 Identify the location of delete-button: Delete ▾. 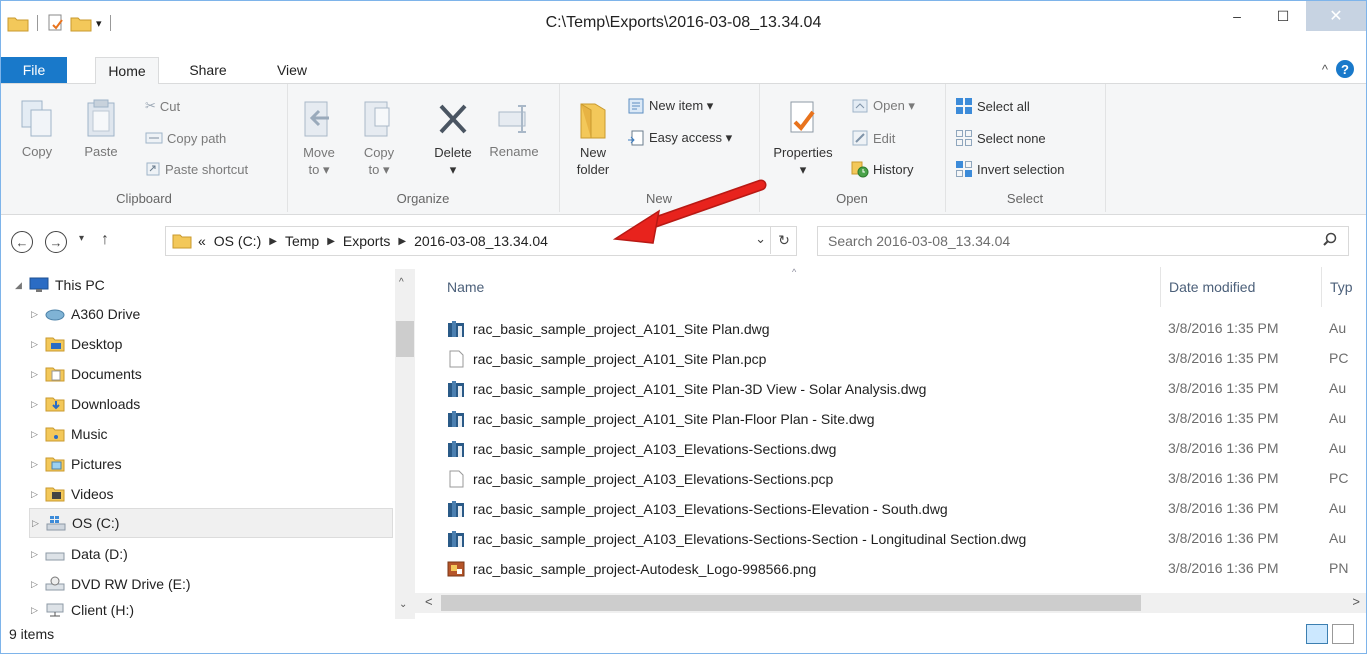
(453, 138).